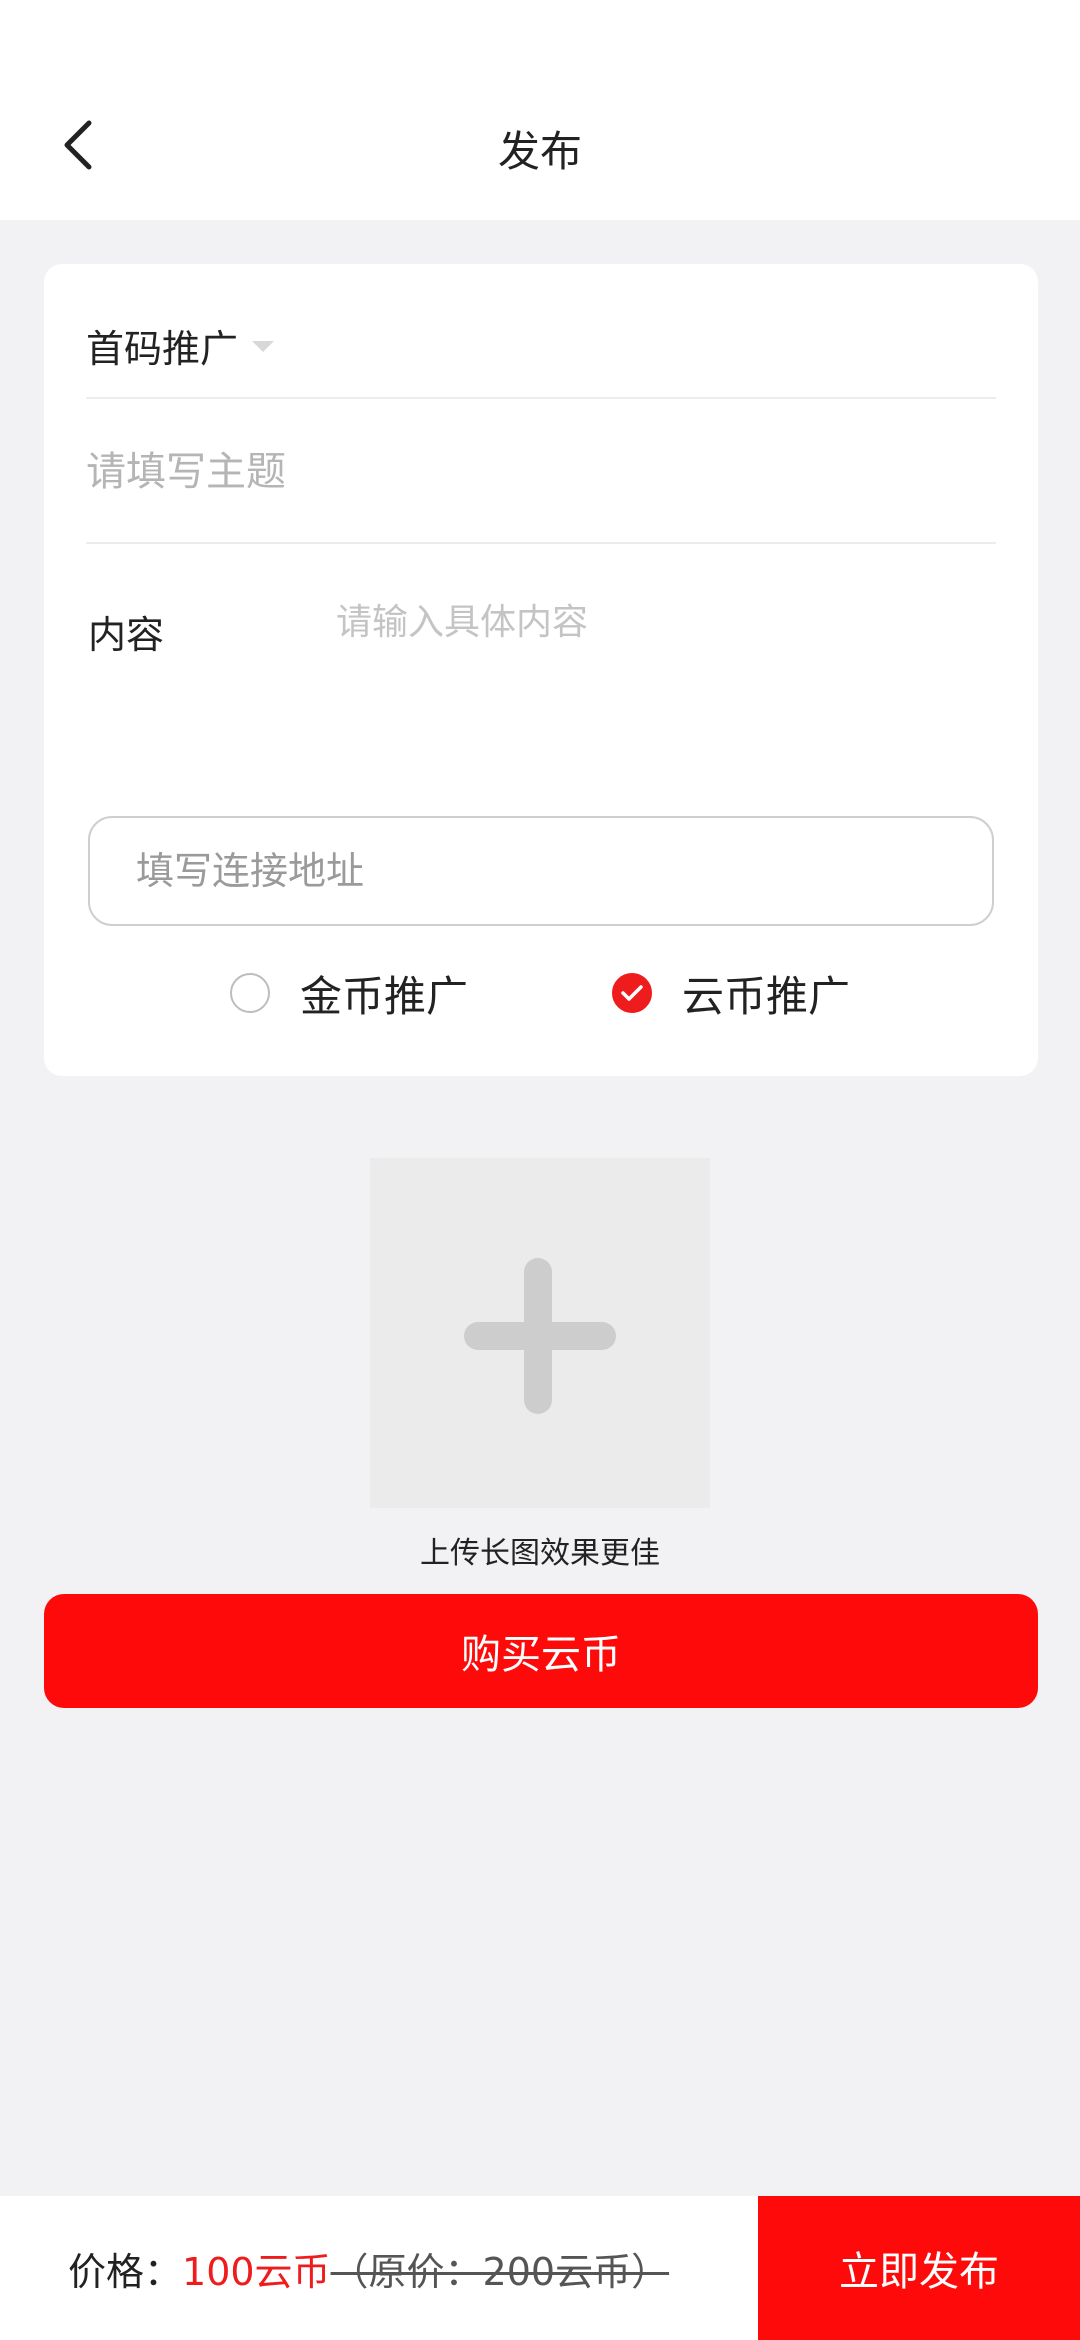  I want to click on radio-label: 金币推广, so click(384, 996).